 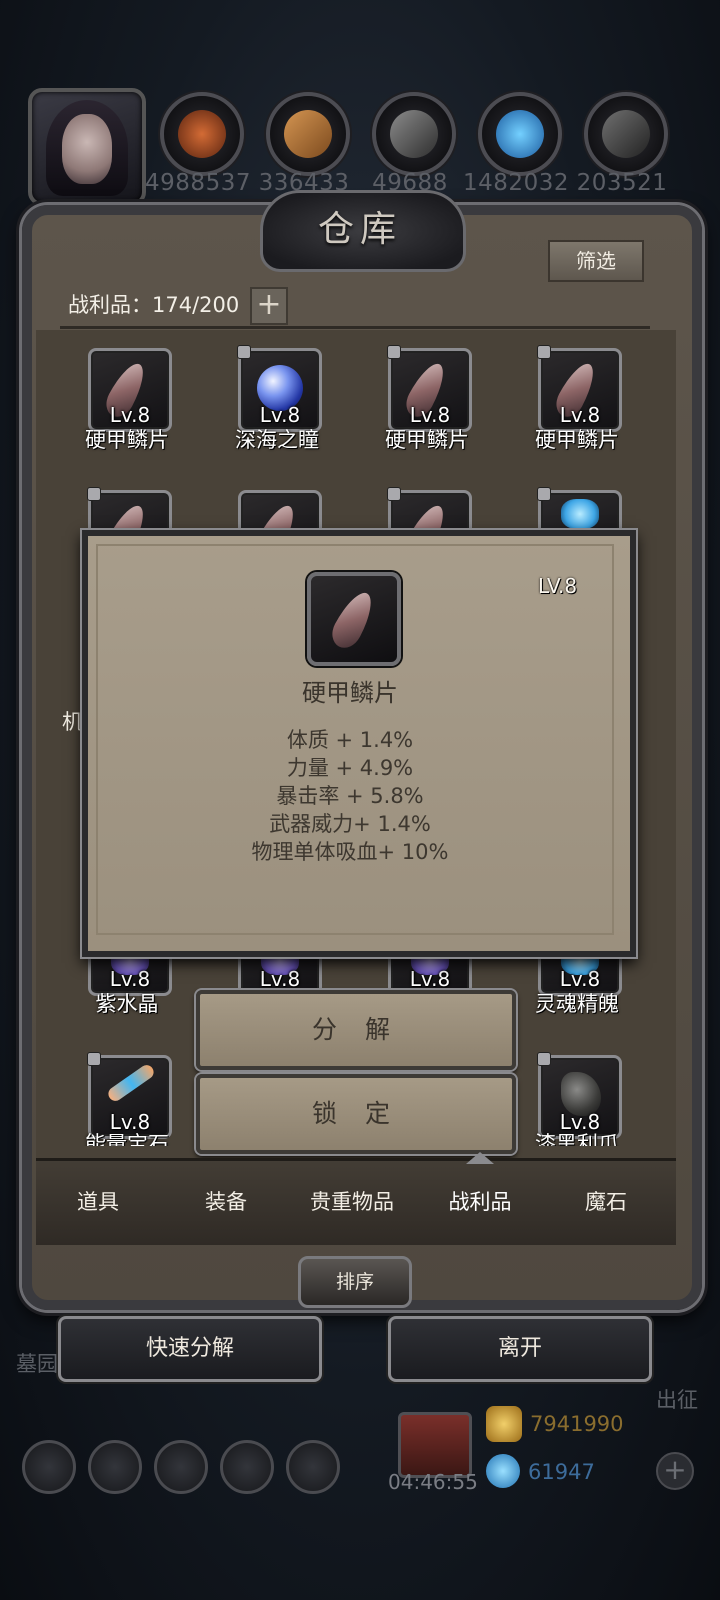 What do you see at coordinates (127, 1004) in the screenshot?
I see `item-name: 紫水晶` at bounding box center [127, 1004].